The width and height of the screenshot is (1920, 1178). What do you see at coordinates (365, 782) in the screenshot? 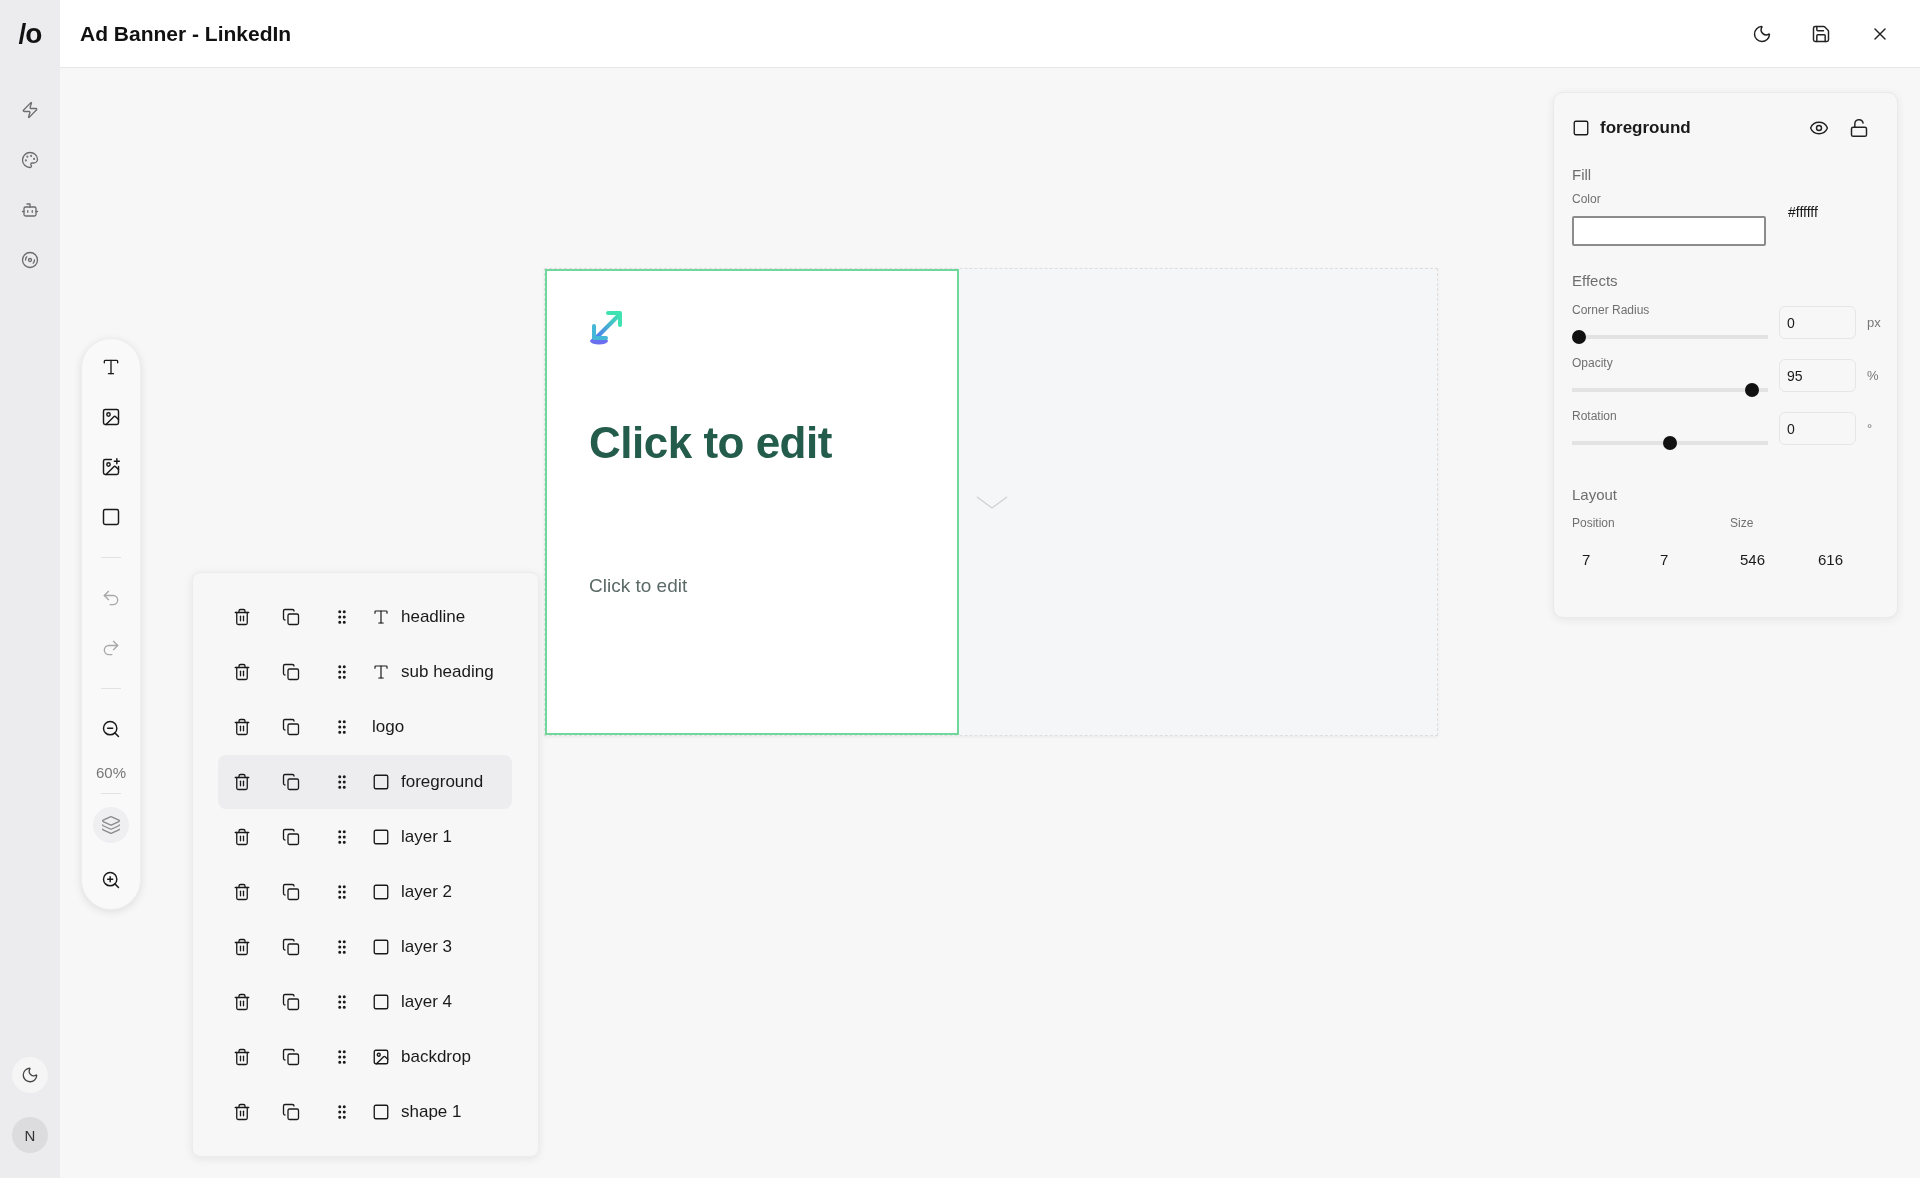
I see `layer-row: foreground` at bounding box center [365, 782].